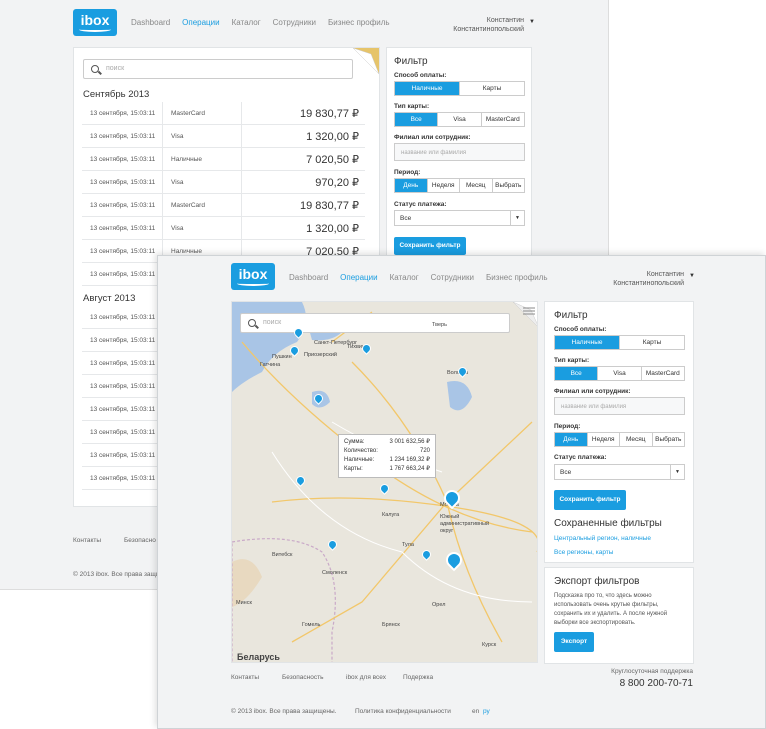 Image resolution: width=766 pixels, height=729 pixels. What do you see at coordinates (602, 538) in the screenshot?
I see `saved-filter-link: Центральный регион, наличные` at bounding box center [602, 538].